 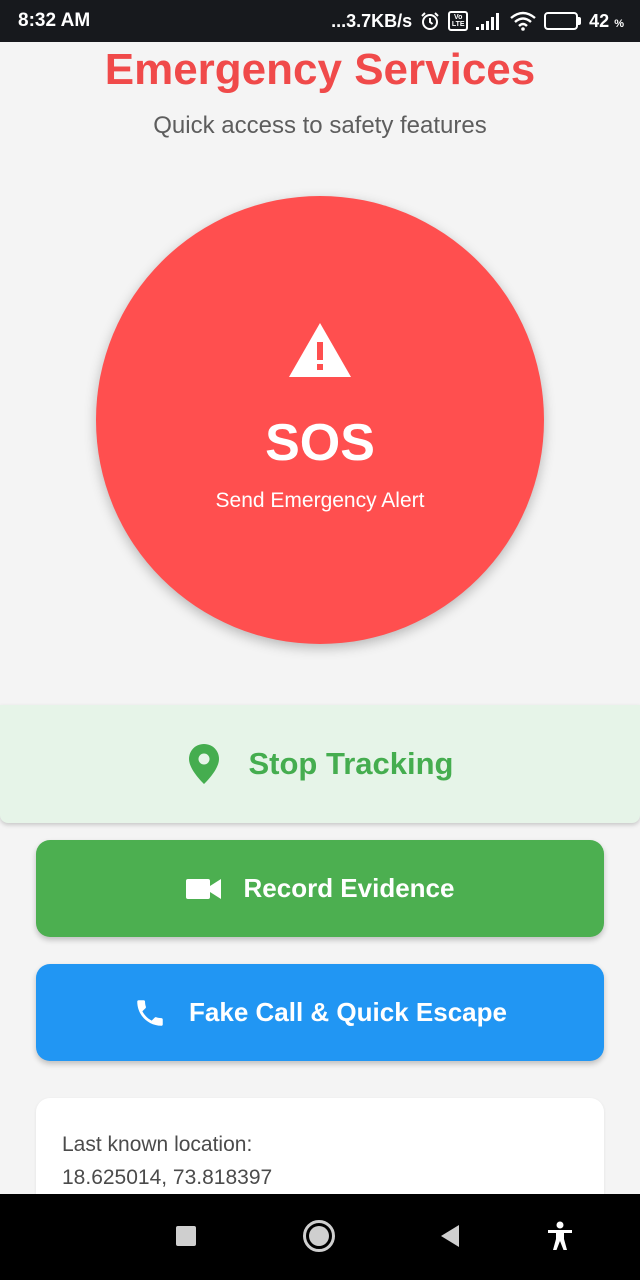 What do you see at coordinates (458, 21) in the screenshot?
I see `volte-icon: Vo LTE` at bounding box center [458, 21].